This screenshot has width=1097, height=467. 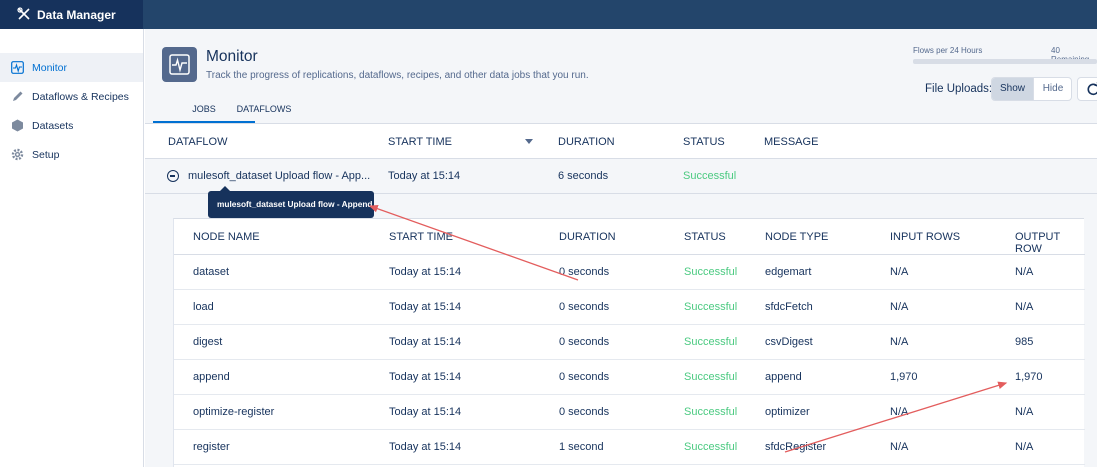 What do you see at coordinates (264, 113) in the screenshot?
I see `tab-dataflows: DATAFLOWS` at bounding box center [264, 113].